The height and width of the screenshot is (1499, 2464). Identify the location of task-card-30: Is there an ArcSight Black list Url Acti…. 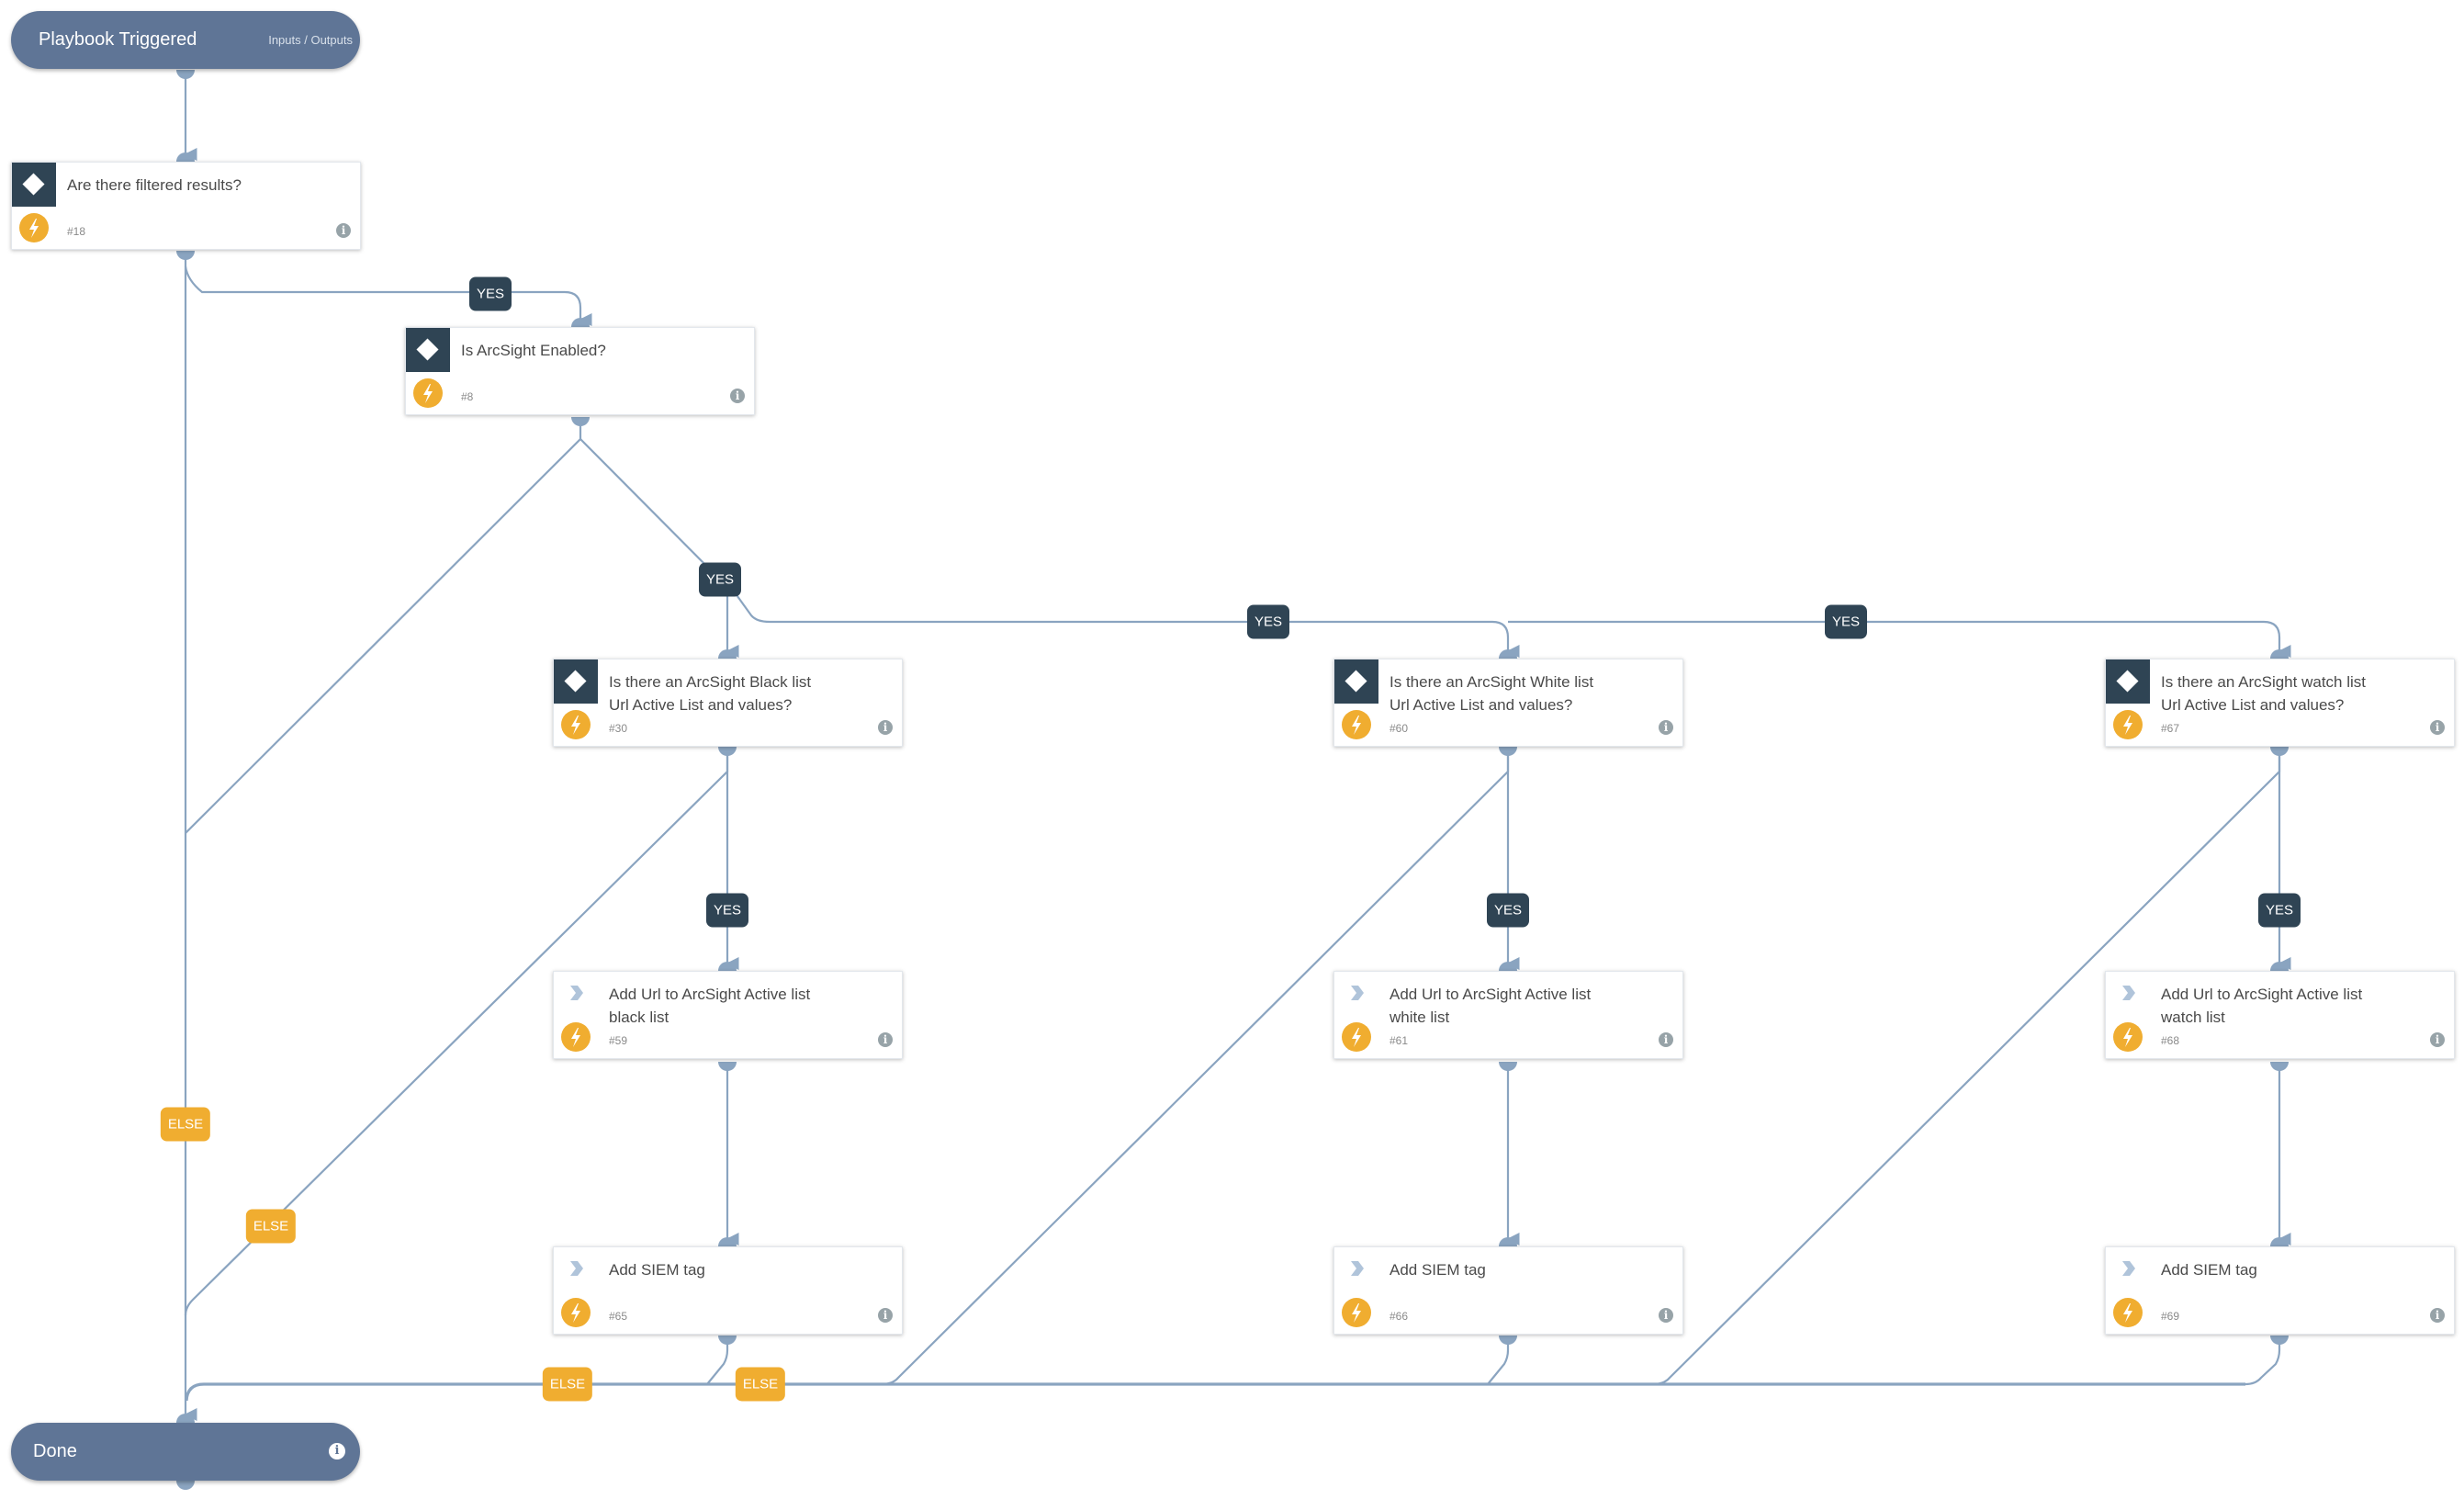
(728, 703).